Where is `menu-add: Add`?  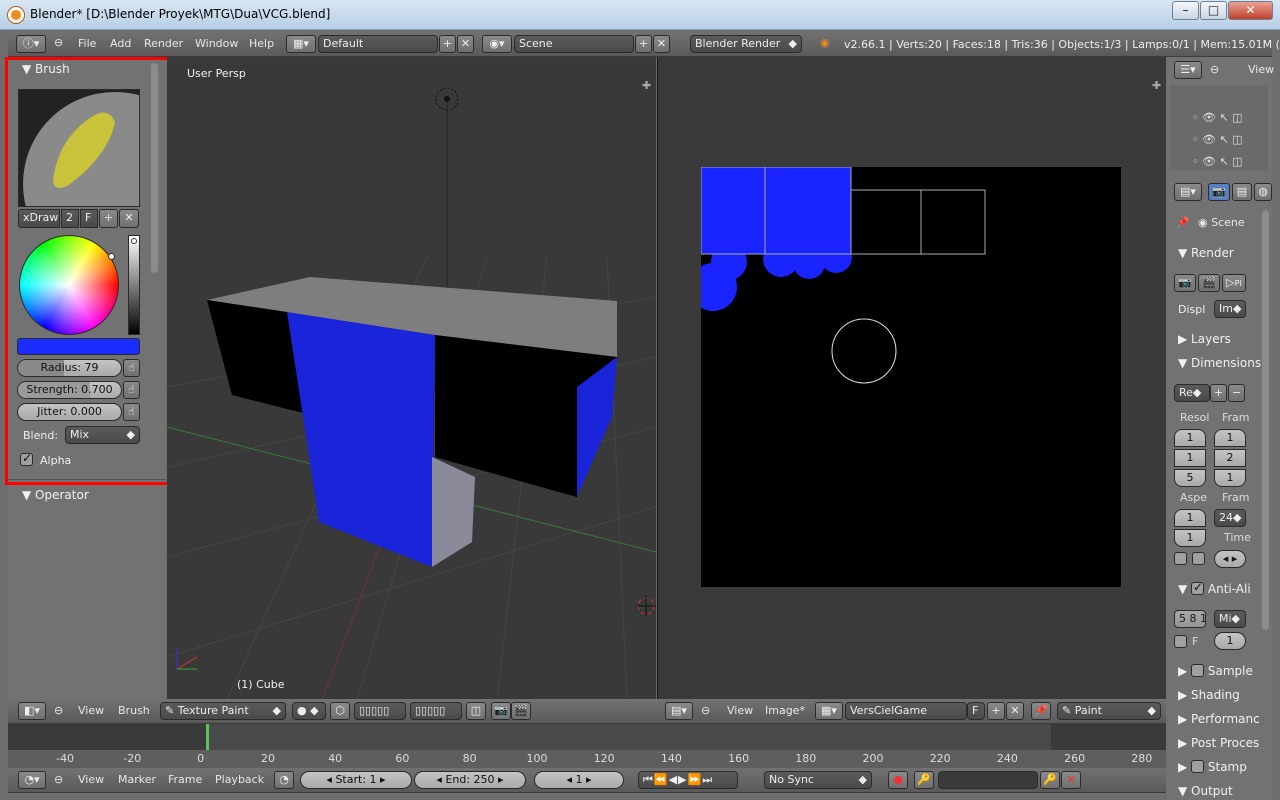 menu-add: Add is located at coordinates (120, 43).